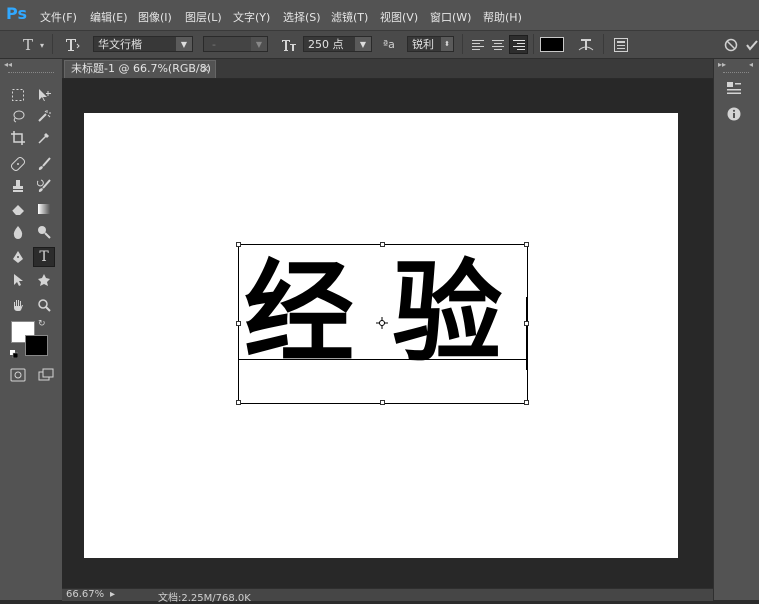 The height and width of the screenshot is (604, 759). I want to click on text-layer: 经 验, so click(382, 323).